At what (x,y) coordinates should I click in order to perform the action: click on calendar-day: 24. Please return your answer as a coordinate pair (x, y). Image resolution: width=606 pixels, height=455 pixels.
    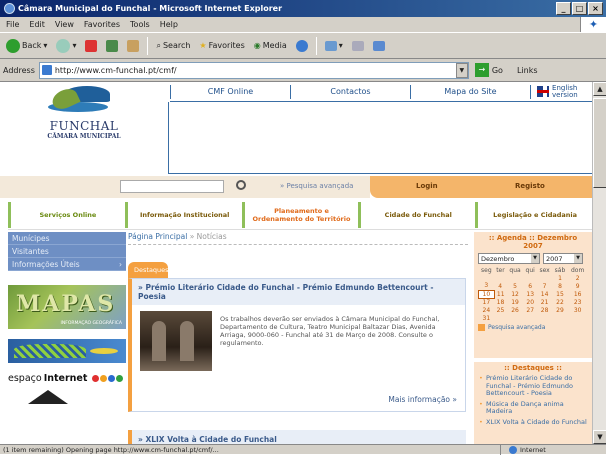
    Looking at the image, I should click on (487, 310).